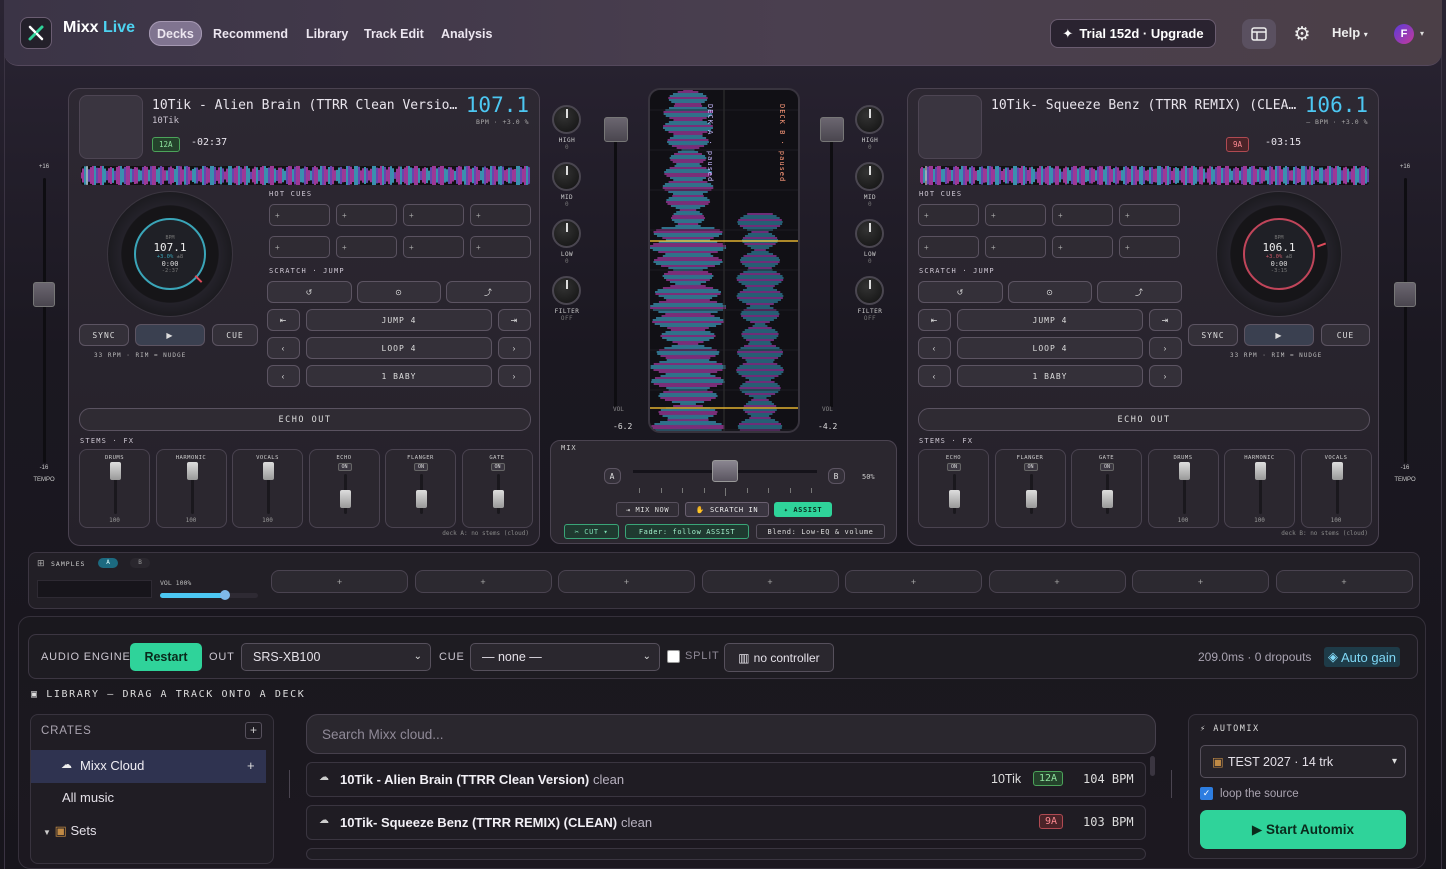  I want to click on splitter-right, so click(1171, 784).